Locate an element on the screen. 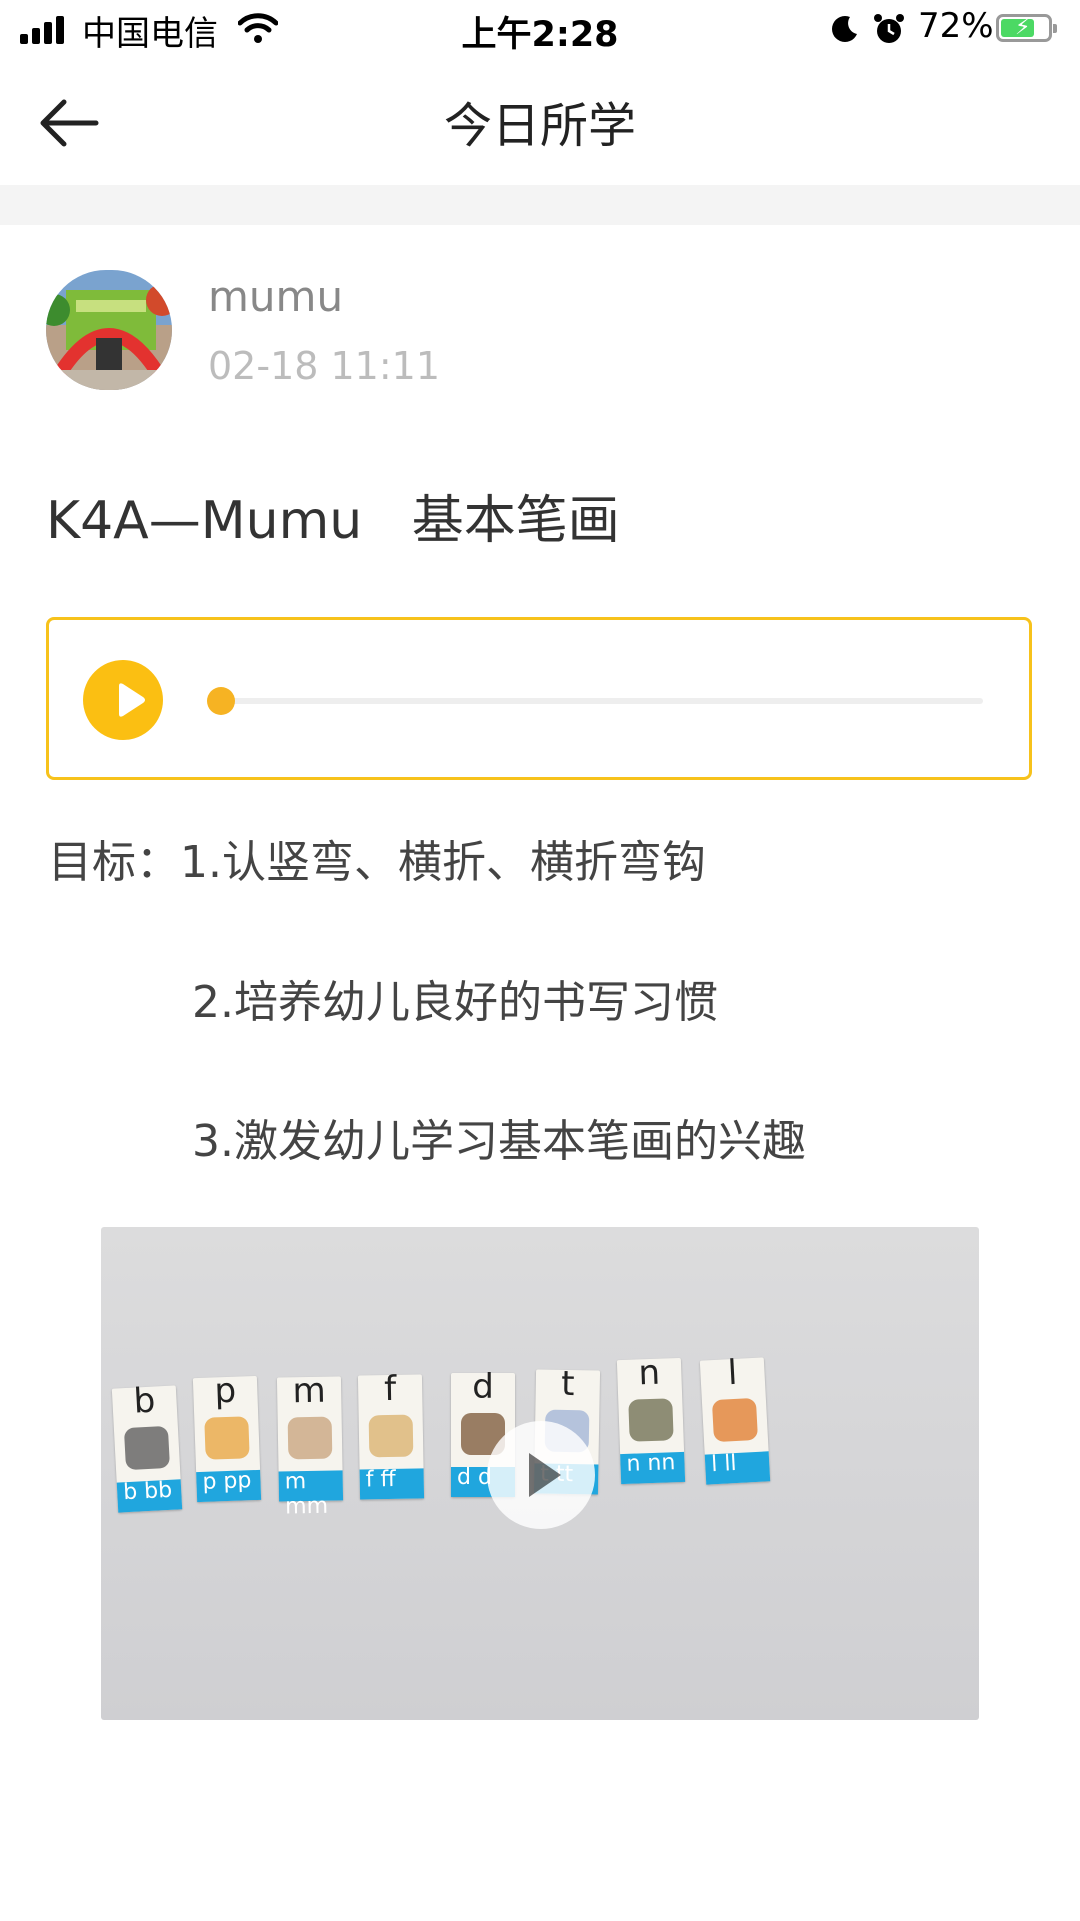 This screenshot has height=1921, width=1080. status-bar: 中国电信 上午2:28 72% ⚡ is located at coordinates (540, 30).